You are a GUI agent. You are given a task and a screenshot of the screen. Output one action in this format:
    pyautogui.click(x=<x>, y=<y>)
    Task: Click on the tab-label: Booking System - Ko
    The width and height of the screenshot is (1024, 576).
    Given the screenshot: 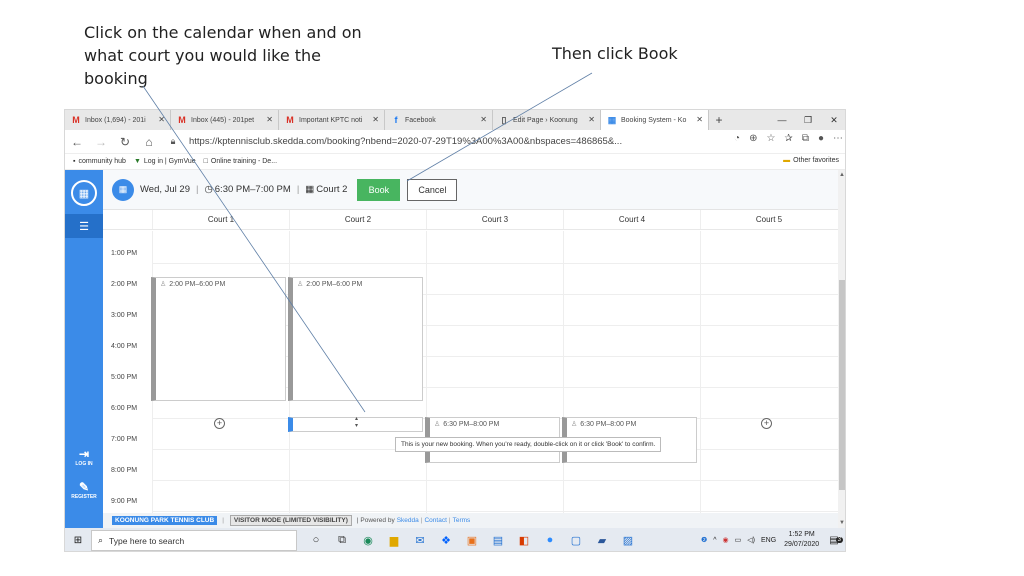 What is the action you would take?
    pyautogui.click(x=654, y=120)
    